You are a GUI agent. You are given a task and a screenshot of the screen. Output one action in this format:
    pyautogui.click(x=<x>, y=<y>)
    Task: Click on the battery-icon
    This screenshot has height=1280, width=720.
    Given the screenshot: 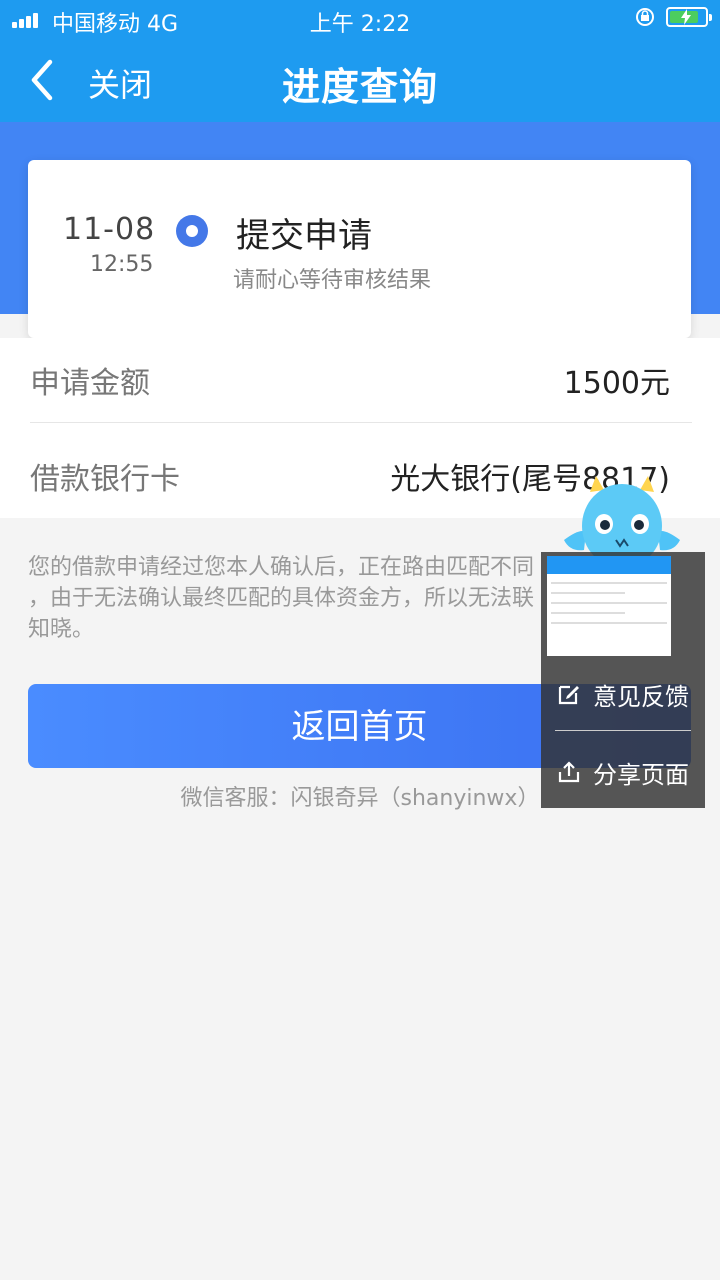 What is the action you would take?
    pyautogui.click(x=689, y=17)
    